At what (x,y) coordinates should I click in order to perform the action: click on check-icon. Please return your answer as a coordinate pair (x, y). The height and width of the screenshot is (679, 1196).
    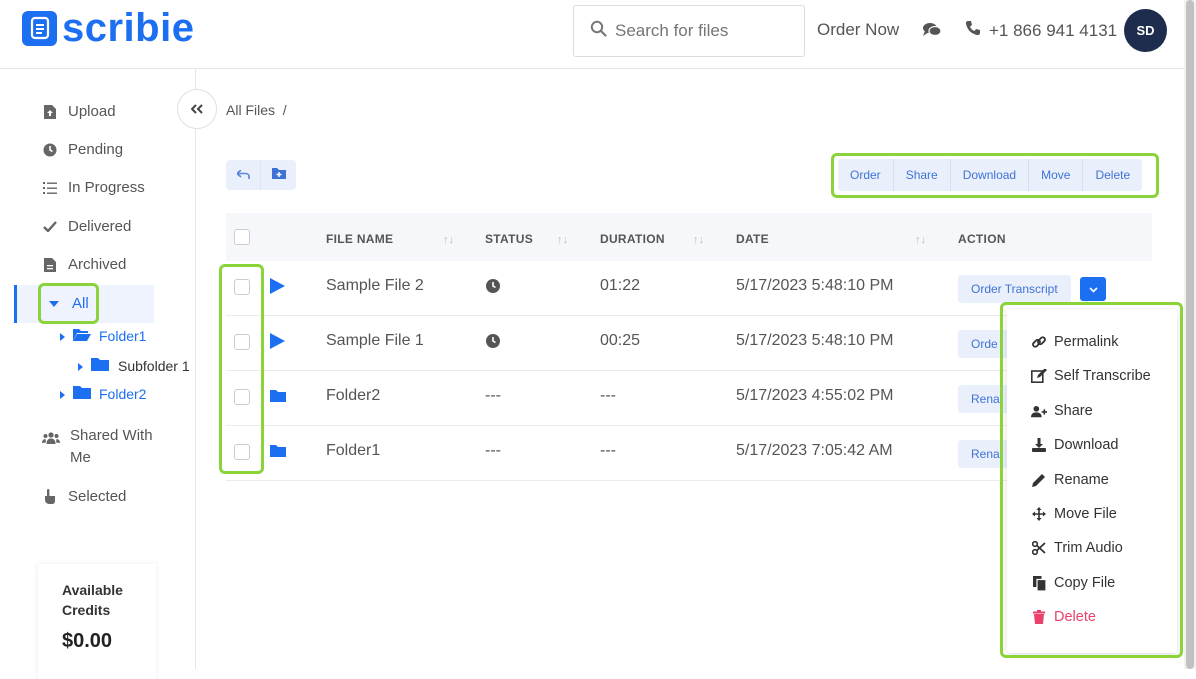
    Looking at the image, I should click on (50, 226).